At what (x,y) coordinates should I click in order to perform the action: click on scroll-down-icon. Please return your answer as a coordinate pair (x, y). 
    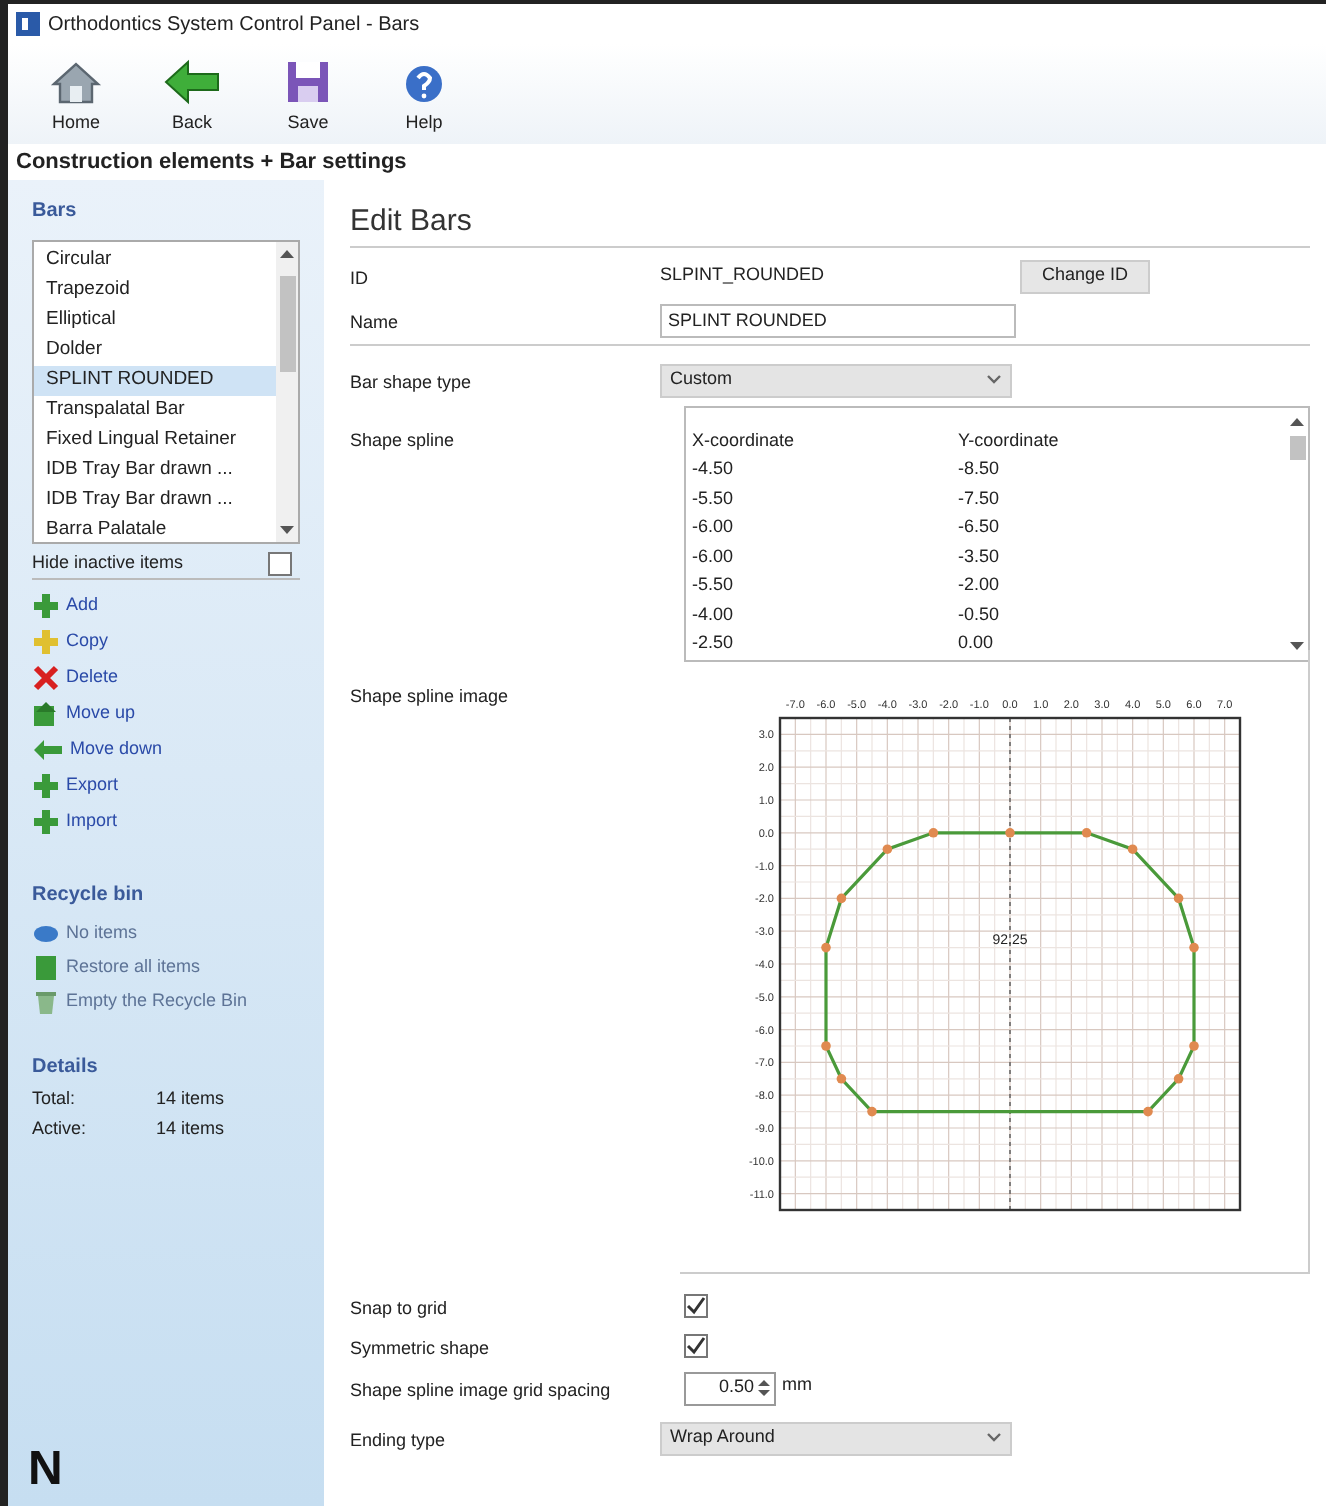
    Looking at the image, I should click on (1297, 646).